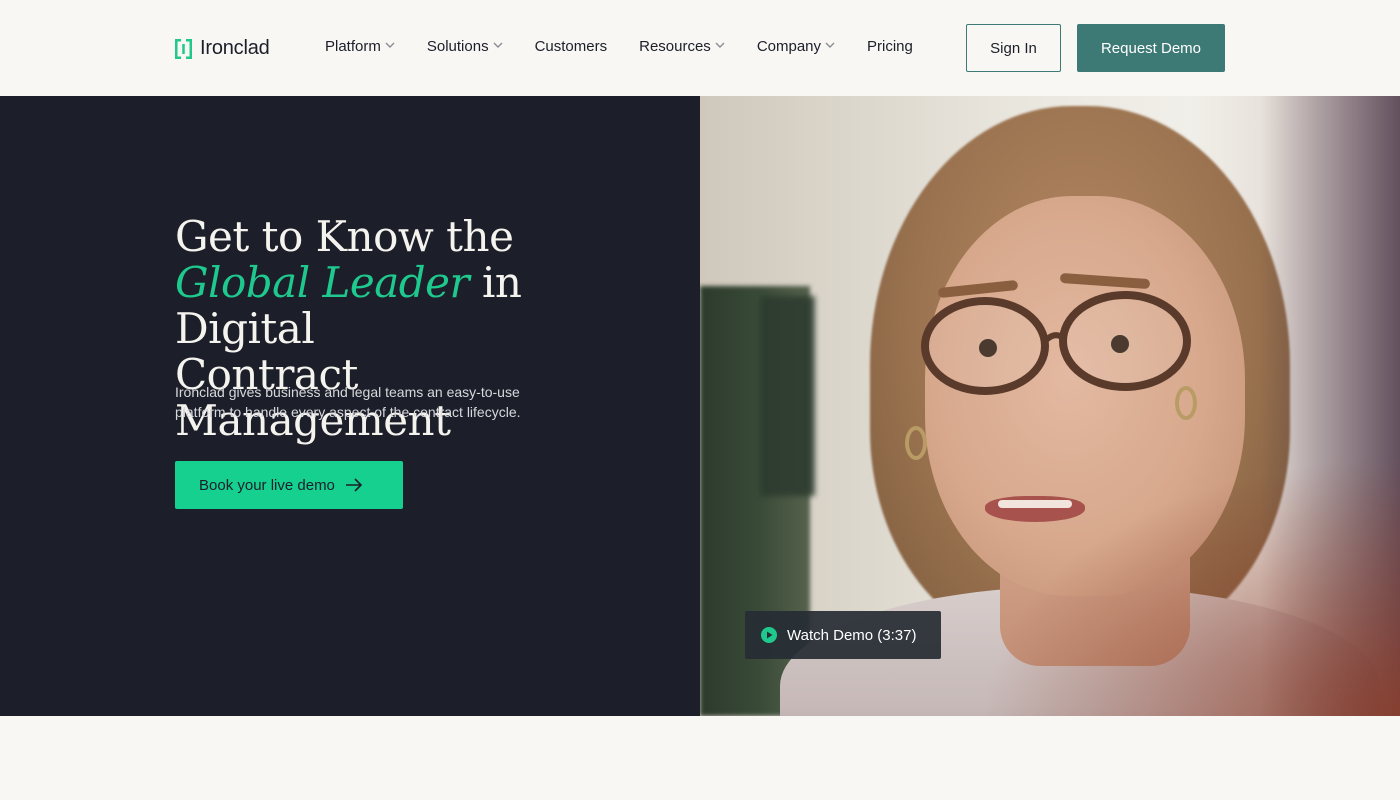 The height and width of the screenshot is (800, 1400). Describe the element at coordinates (700, 758) in the screenshot. I see `lower-section` at that location.